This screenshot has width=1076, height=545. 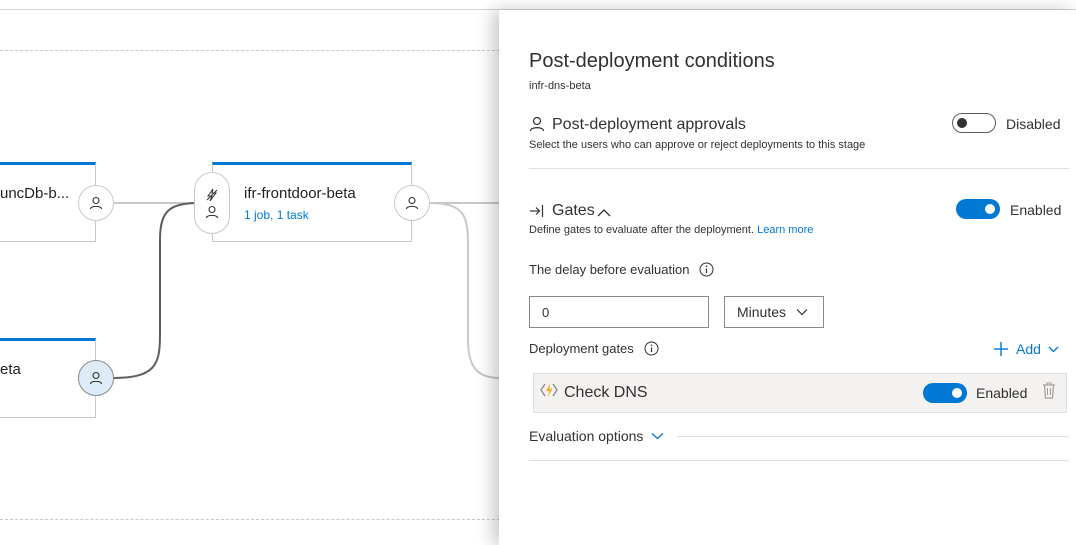 I want to click on delay-value-input, so click(x=619, y=312).